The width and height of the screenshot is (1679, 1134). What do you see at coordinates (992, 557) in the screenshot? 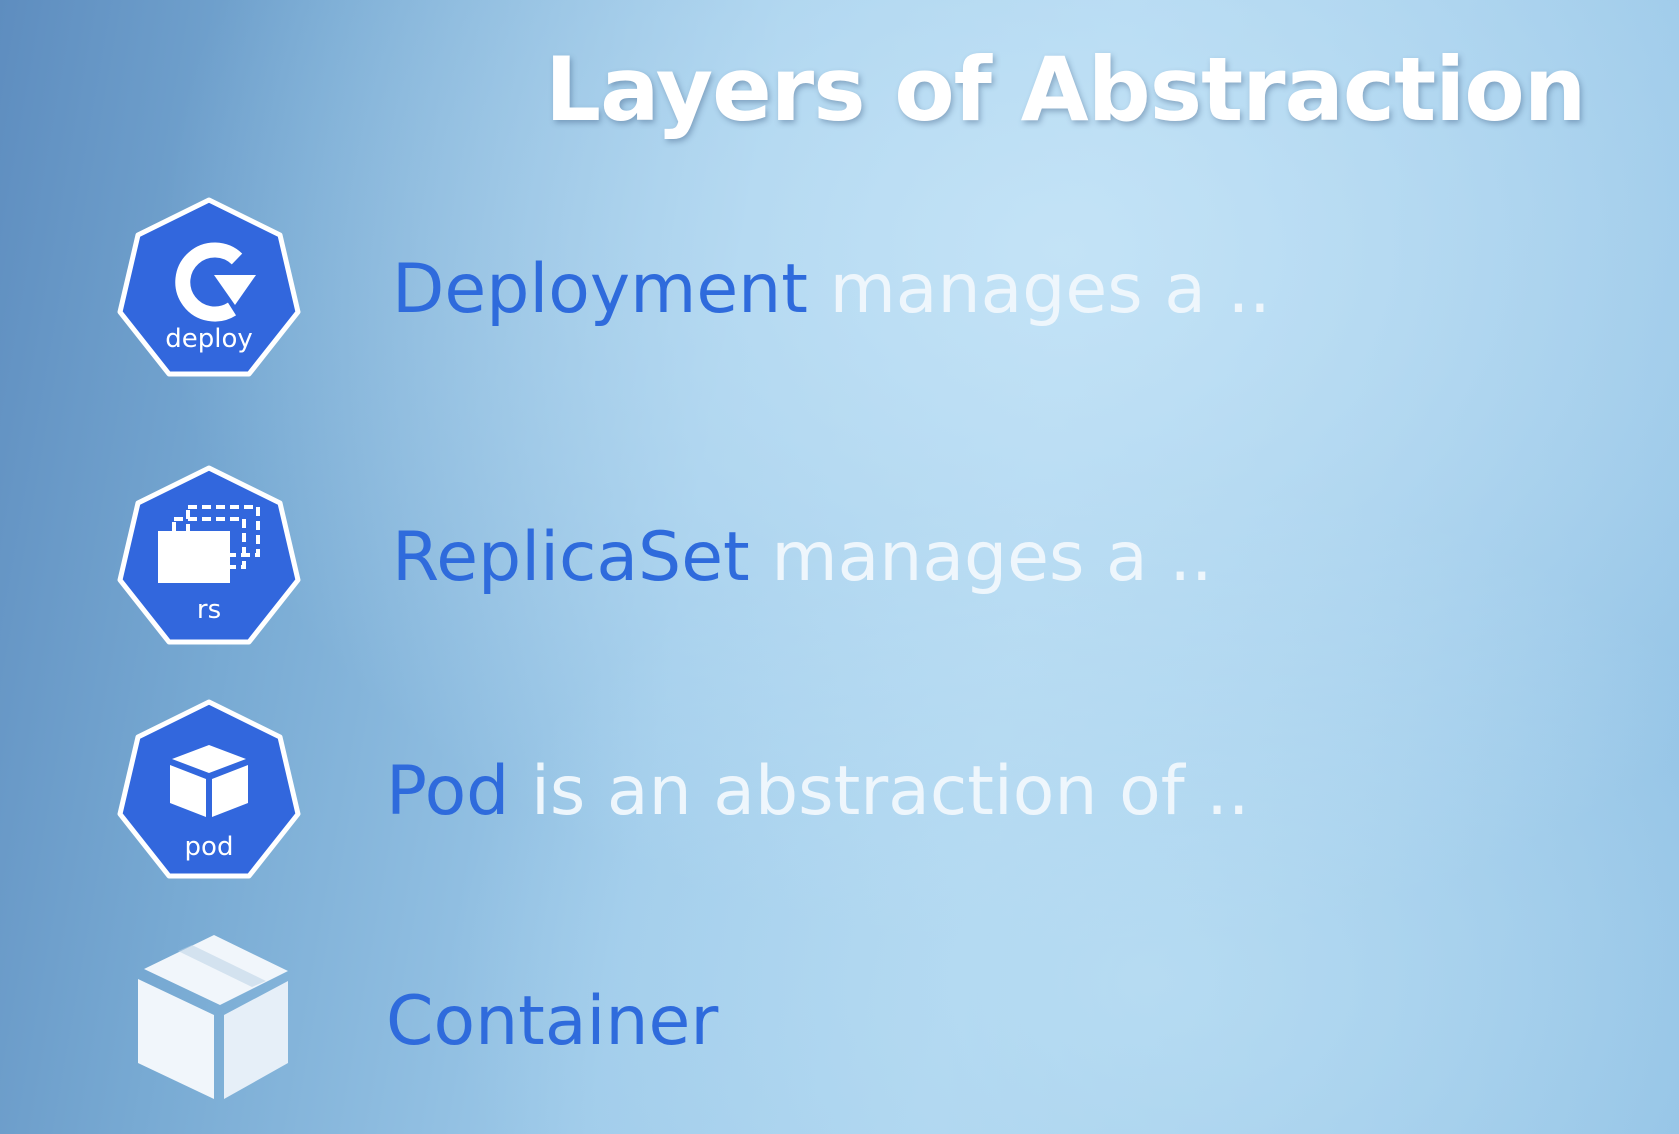
I see `replicaset-description: manages a ..` at bounding box center [992, 557].